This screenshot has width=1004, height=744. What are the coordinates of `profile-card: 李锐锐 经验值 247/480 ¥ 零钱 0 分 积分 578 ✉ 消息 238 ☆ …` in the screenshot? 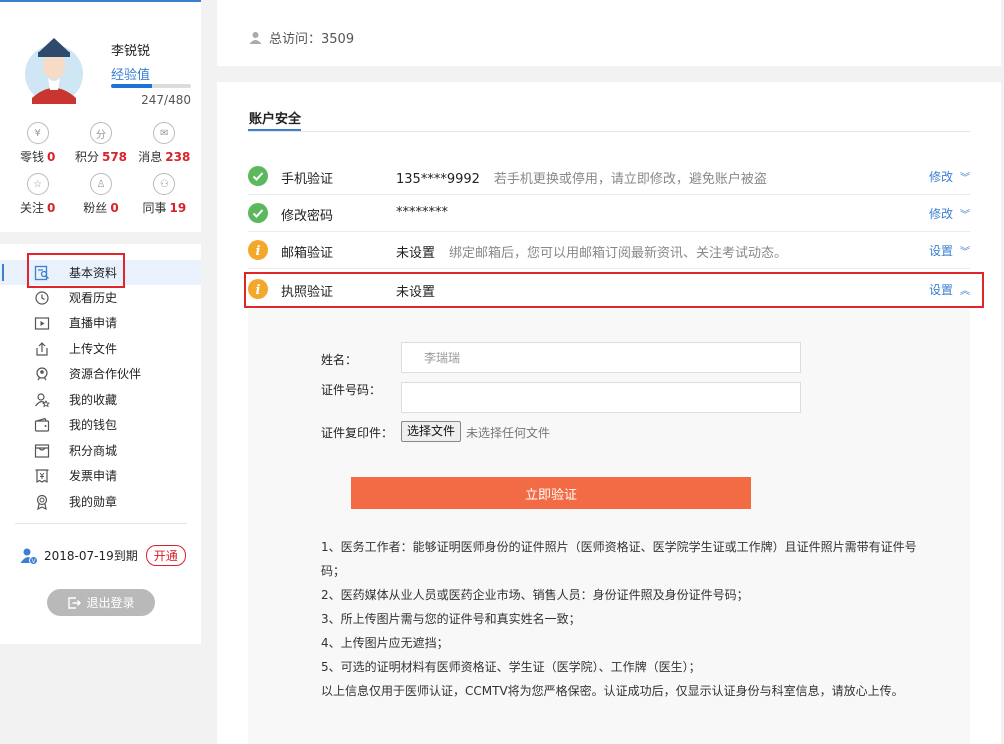 It's located at (100, 116).